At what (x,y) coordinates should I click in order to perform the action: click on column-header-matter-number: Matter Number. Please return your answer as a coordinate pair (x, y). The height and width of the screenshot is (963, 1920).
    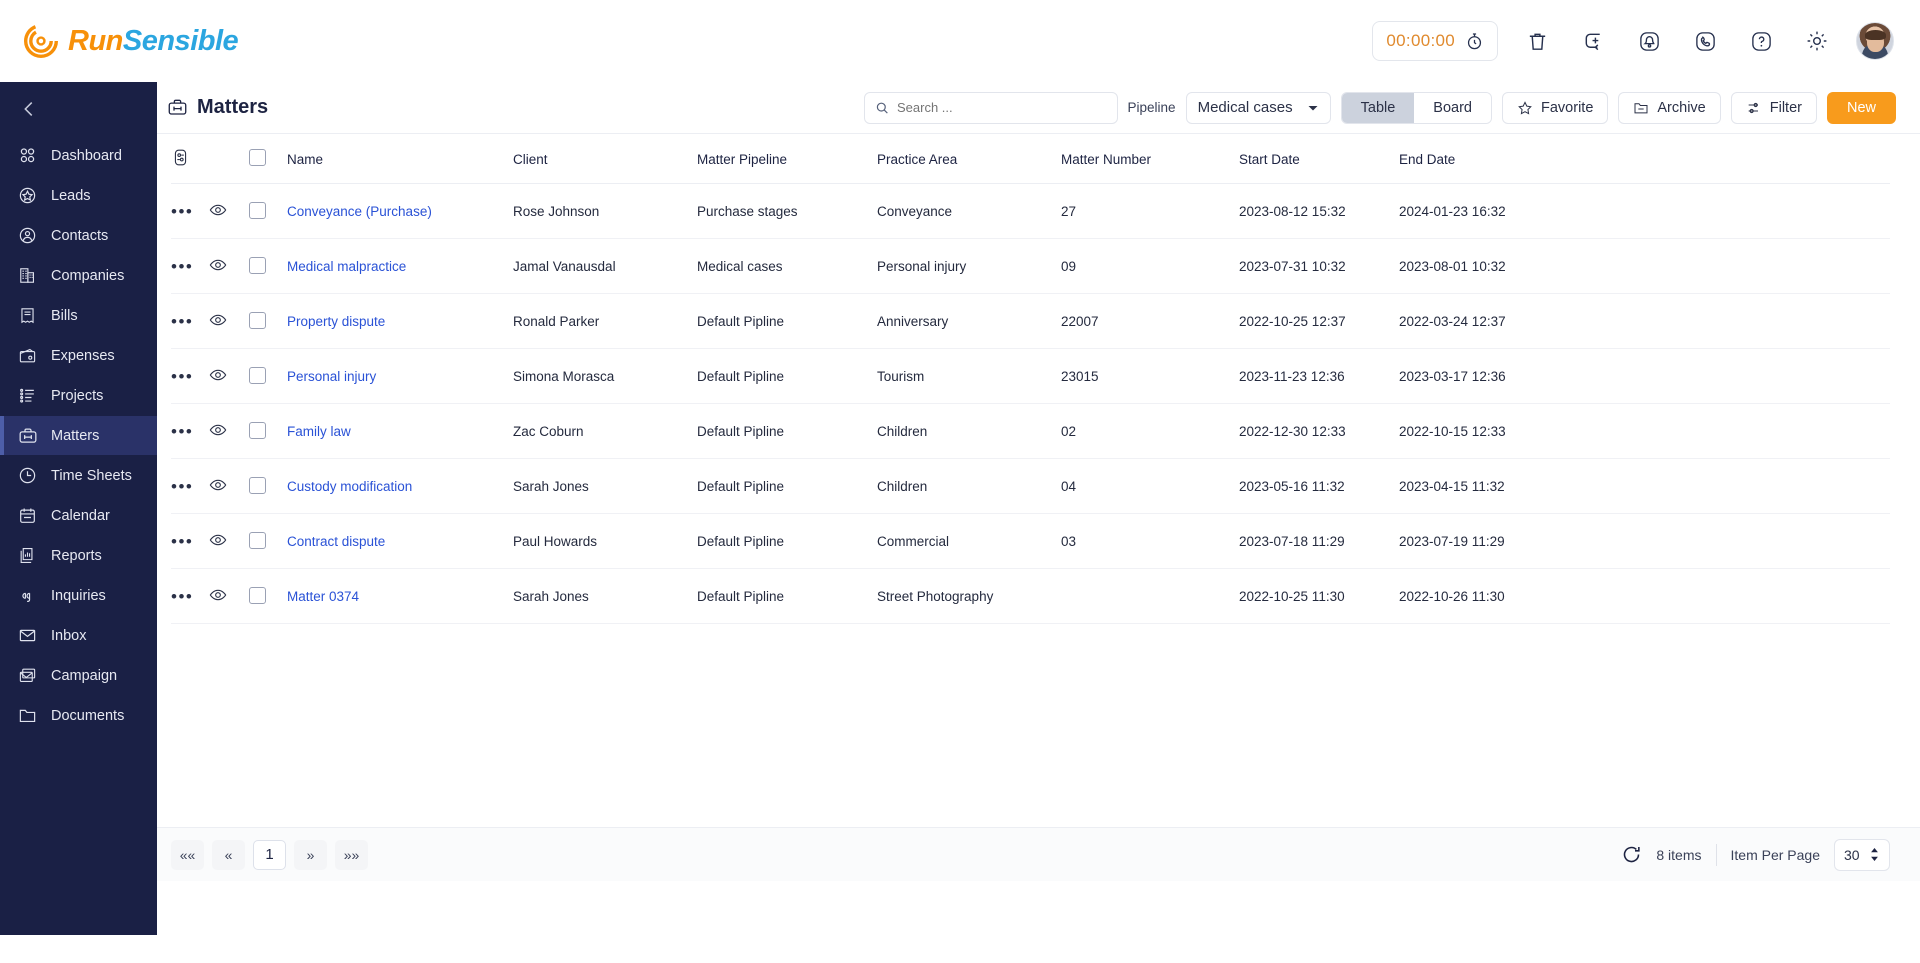
    Looking at the image, I should click on (1150, 159).